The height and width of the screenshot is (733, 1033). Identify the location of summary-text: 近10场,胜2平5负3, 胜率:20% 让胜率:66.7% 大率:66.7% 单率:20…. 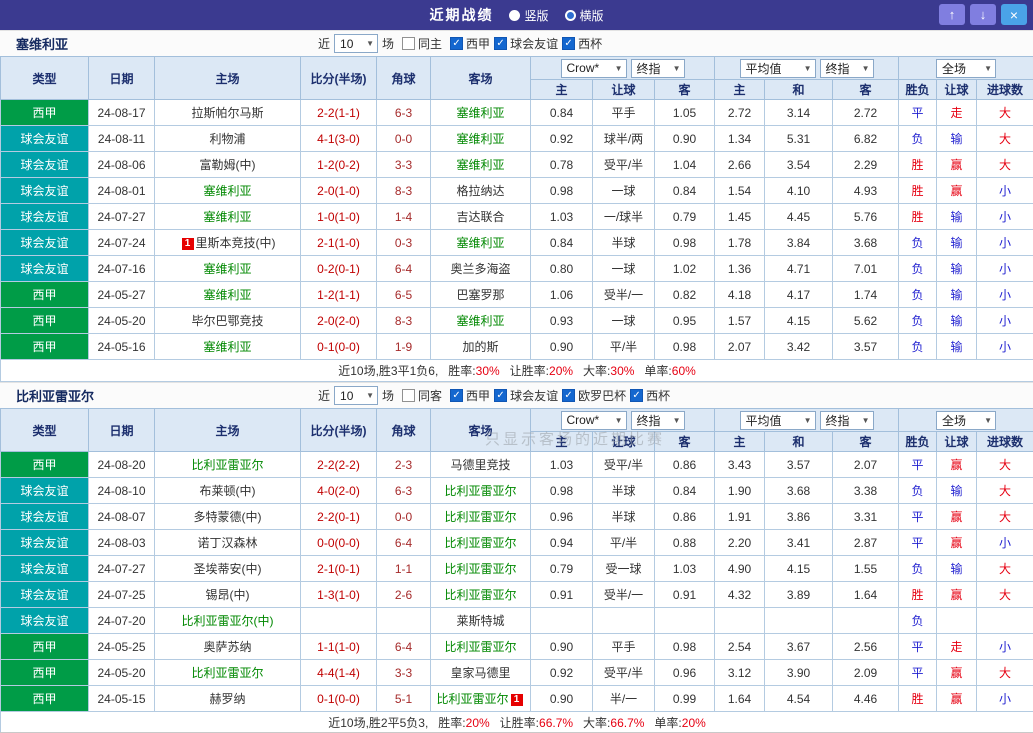
(517, 723).